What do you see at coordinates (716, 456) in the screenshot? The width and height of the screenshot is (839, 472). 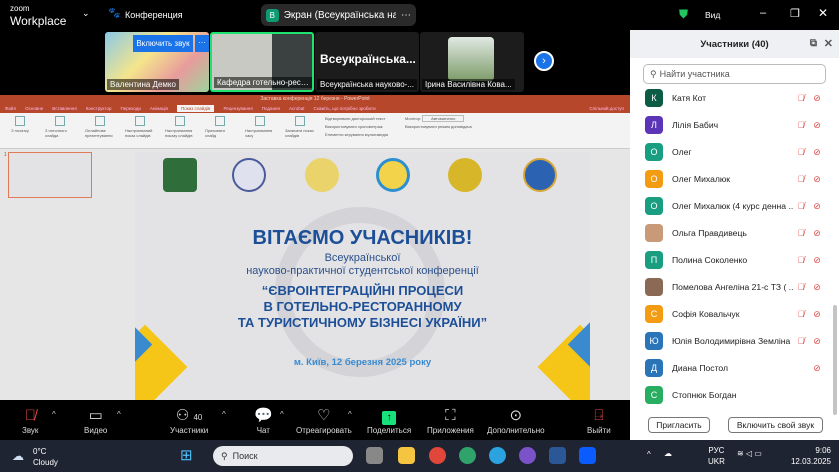 I see `language-indicator: РУС UKR` at bounding box center [716, 456].